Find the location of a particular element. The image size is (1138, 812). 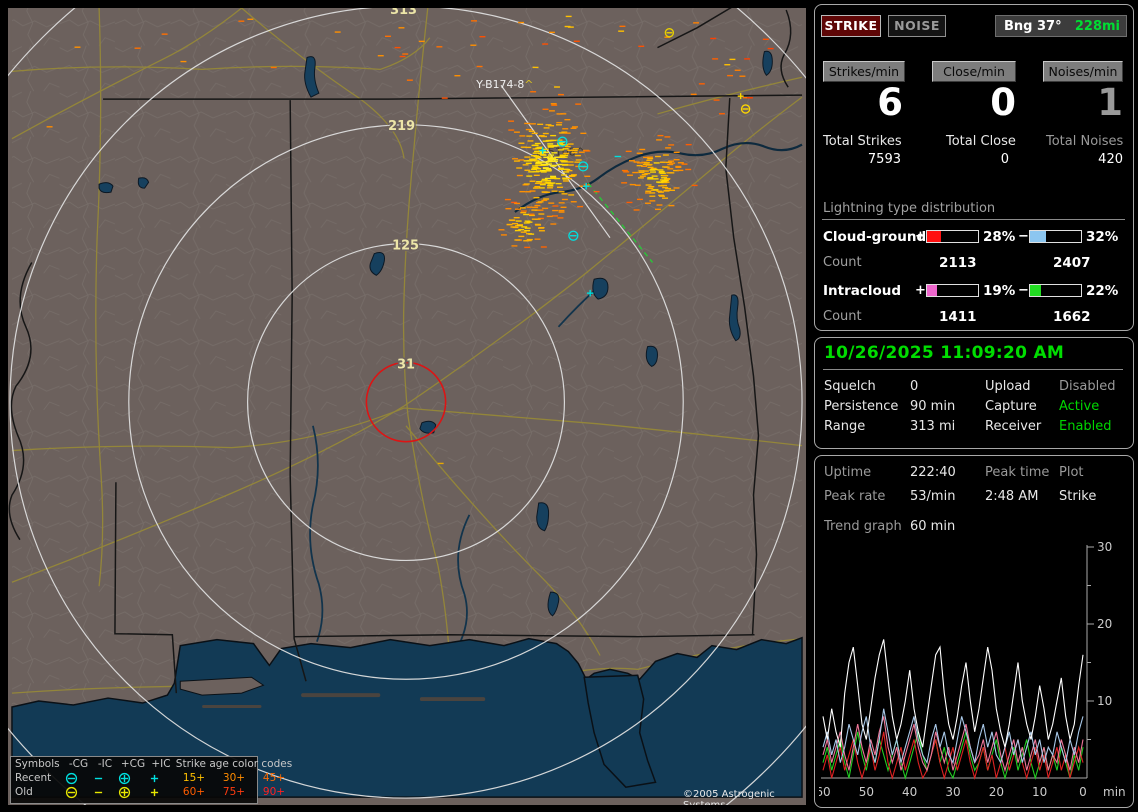

bearing-value: Bng 37° is located at coordinates (1033, 26).